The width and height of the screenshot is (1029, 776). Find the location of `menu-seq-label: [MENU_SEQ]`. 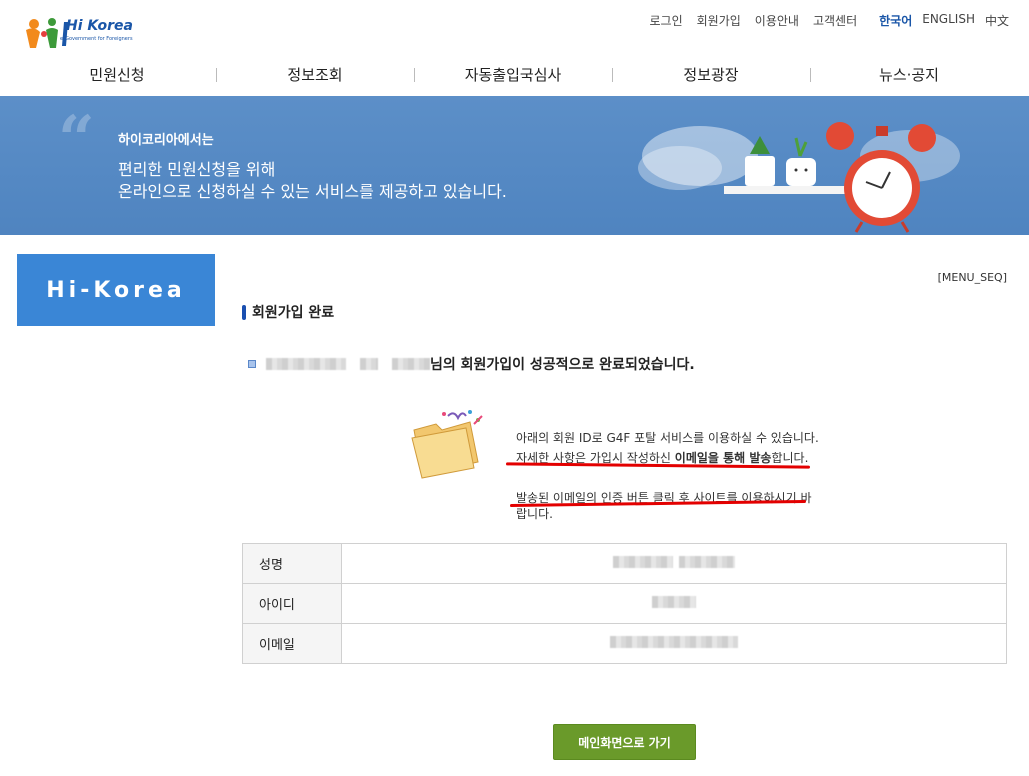

menu-seq-label: [MENU_SEQ] is located at coordinates (972, 277).